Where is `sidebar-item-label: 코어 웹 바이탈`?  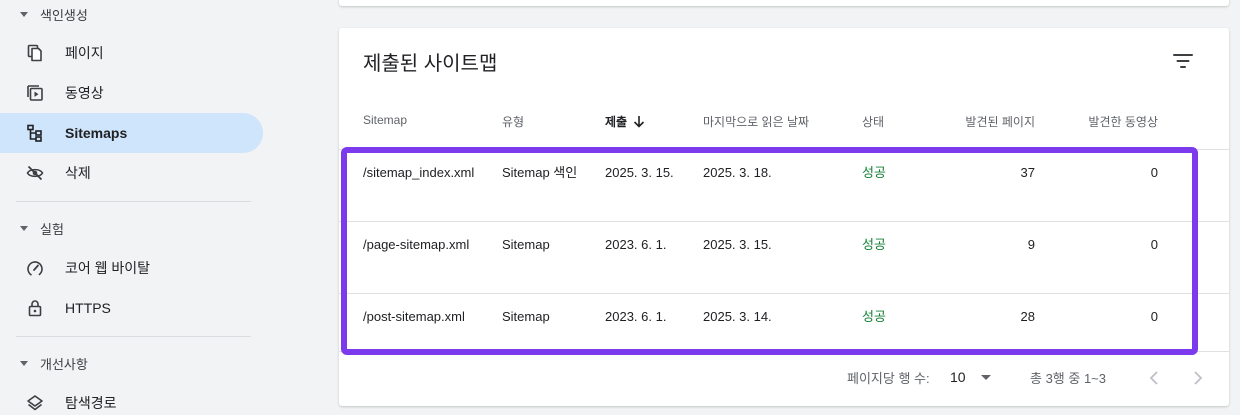 sidebar-item-label: 코어 웹 바이탈 is located at coordinates (108, 268).